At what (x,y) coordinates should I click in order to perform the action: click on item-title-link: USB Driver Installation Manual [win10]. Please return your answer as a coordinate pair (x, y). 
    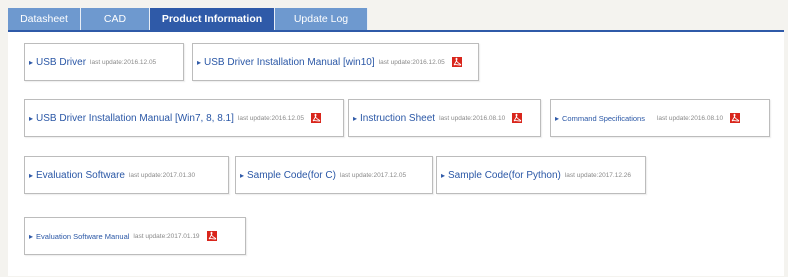
    Looking at the image, I should click on (289, 62).